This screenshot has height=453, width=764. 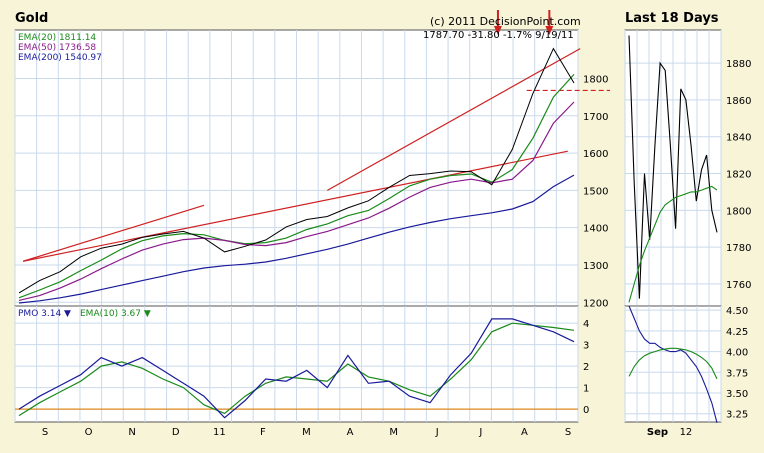 I want to click on price-quote: 1787.70 -31.80 -1.7% 9/19/11, so click(x=498, y=35).